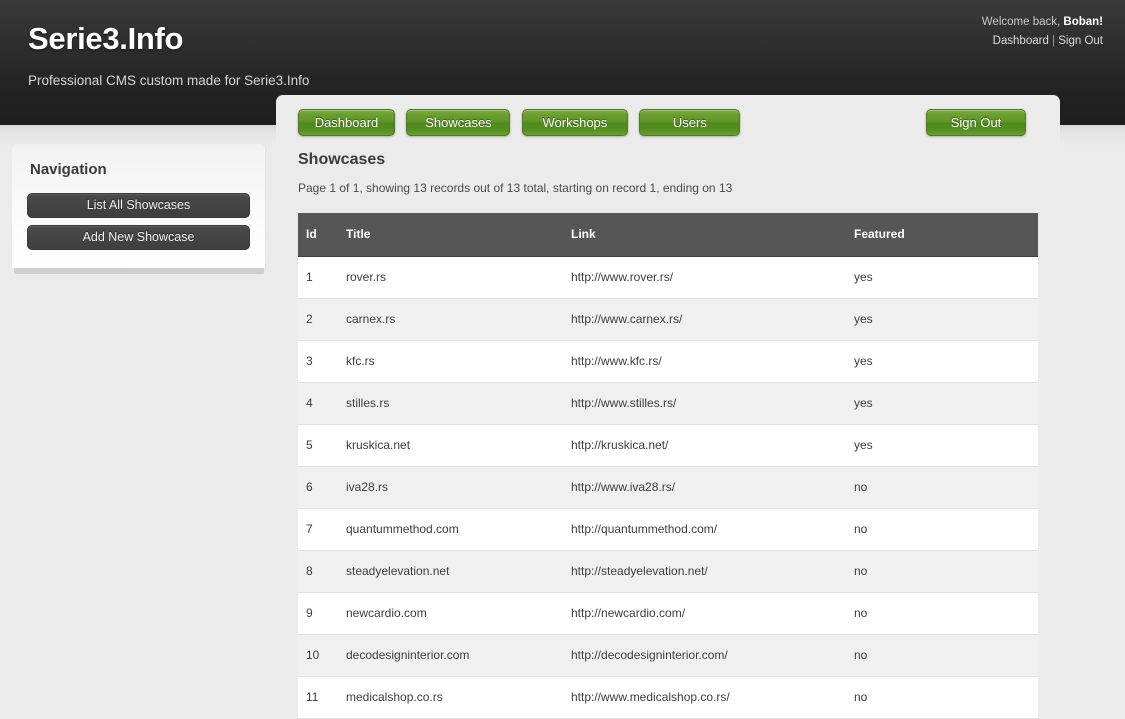 Image resolution: width=1125 pixels, height=719 pixels. What do you see at coordinates (139, 271) in the screenshot?
I see `sidebar-footer-bar` at bounding box center [139, 271].